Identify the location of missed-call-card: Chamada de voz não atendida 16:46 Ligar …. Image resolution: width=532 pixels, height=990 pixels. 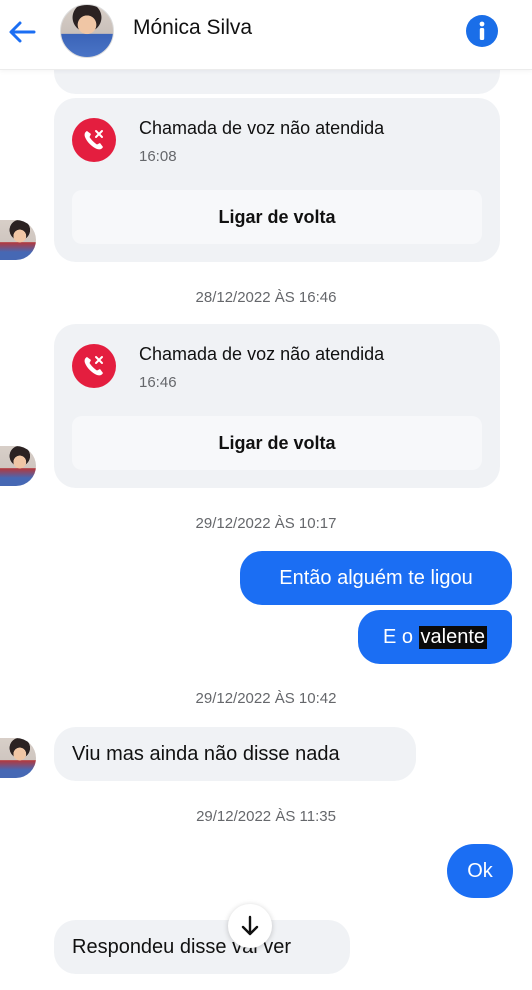
(277, 406).